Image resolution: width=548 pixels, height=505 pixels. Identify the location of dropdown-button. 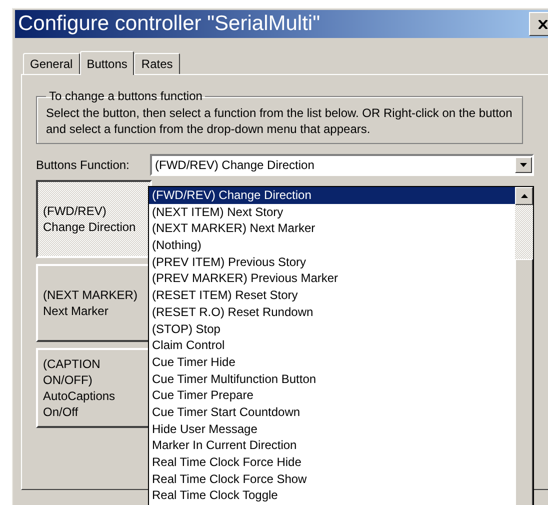
(523, 165).